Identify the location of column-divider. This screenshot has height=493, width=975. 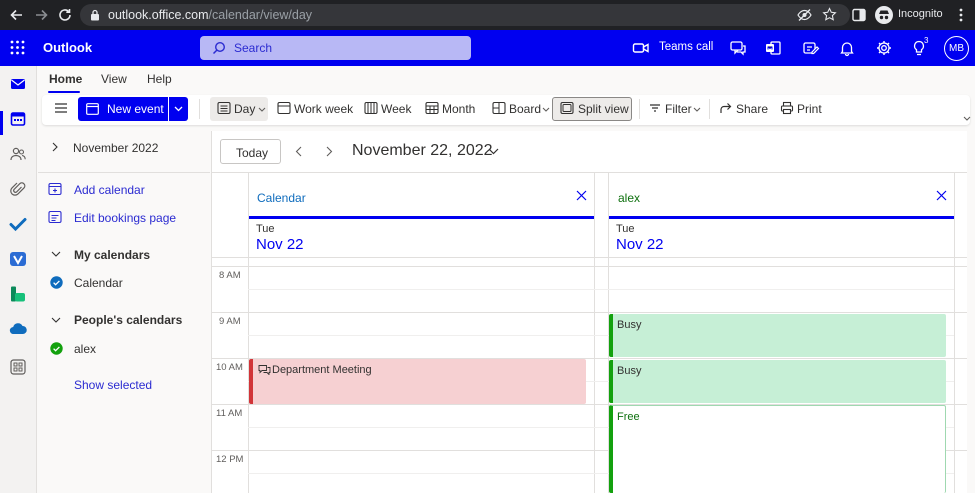
(248, 333).